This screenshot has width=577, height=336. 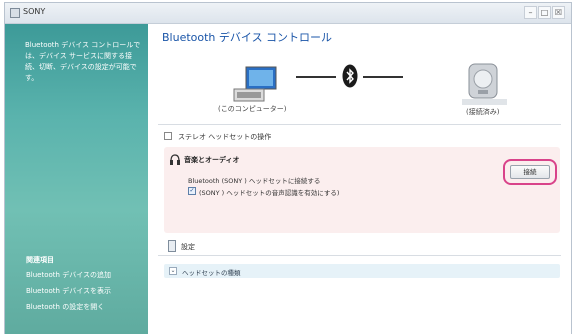 What do you see at coordinates (484, 102) in the screenshot?
I see `device-name-redacted` at bounding box center [484, 102].